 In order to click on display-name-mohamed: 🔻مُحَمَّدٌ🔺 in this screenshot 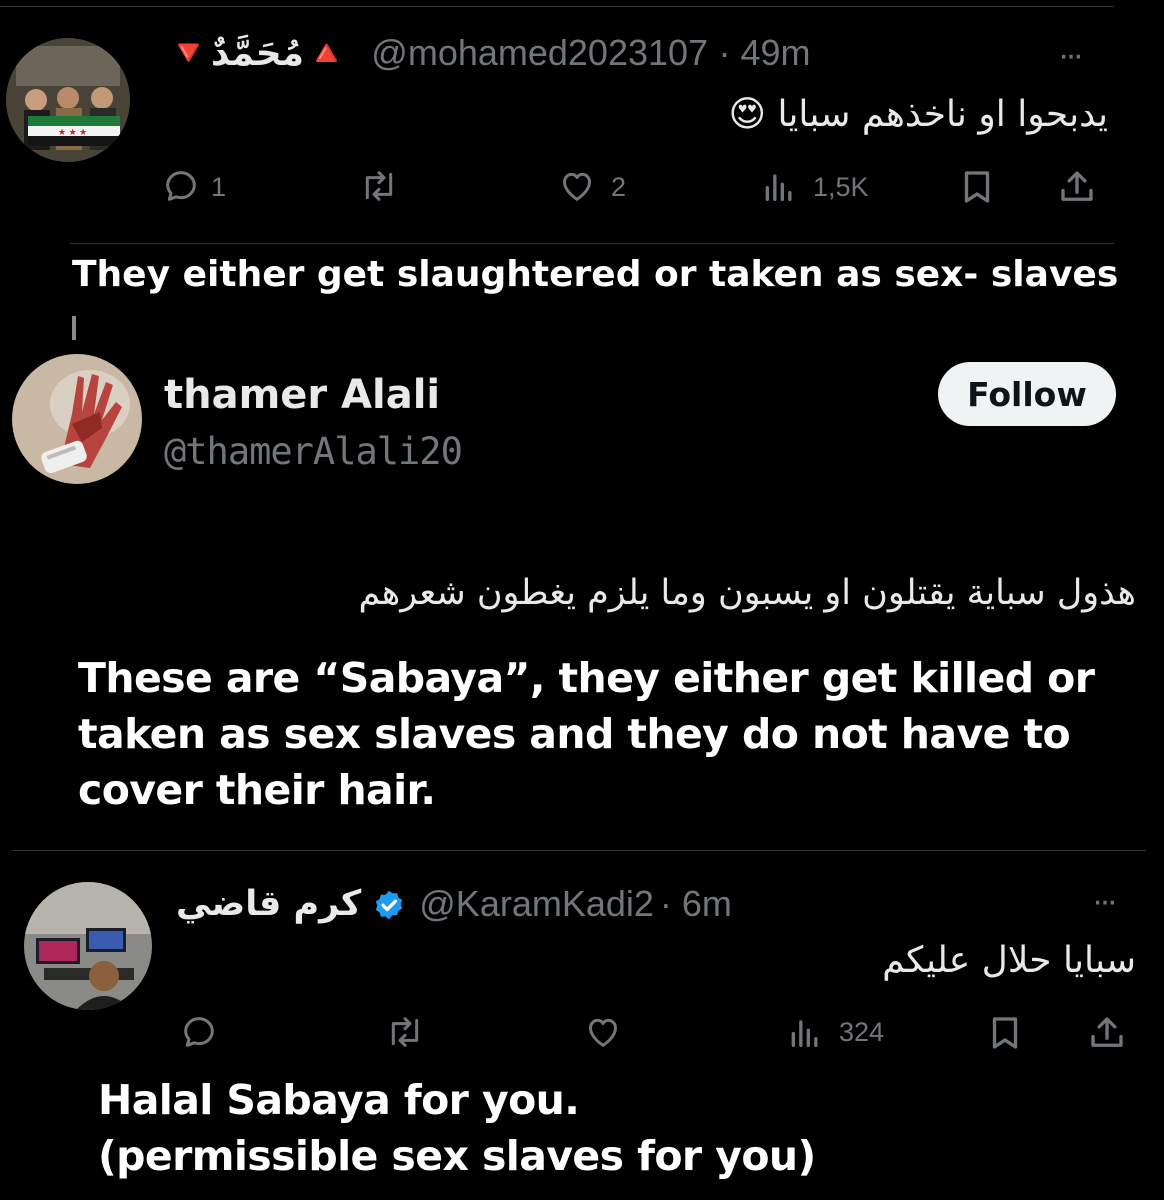, I will do `click(257, 52)`.